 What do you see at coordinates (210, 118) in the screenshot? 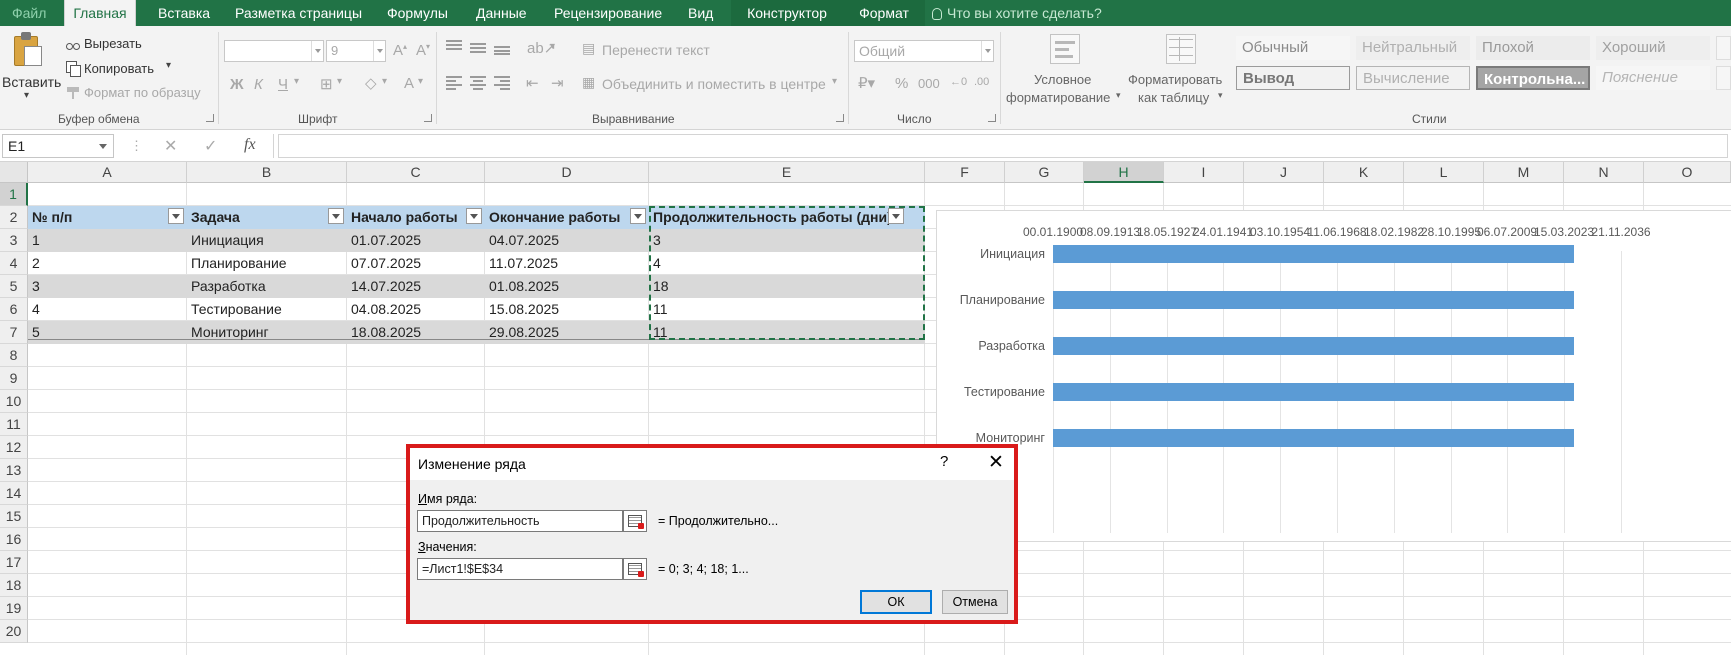
I see `clipboard-launcher-icon` at bounding box center [210, 118].